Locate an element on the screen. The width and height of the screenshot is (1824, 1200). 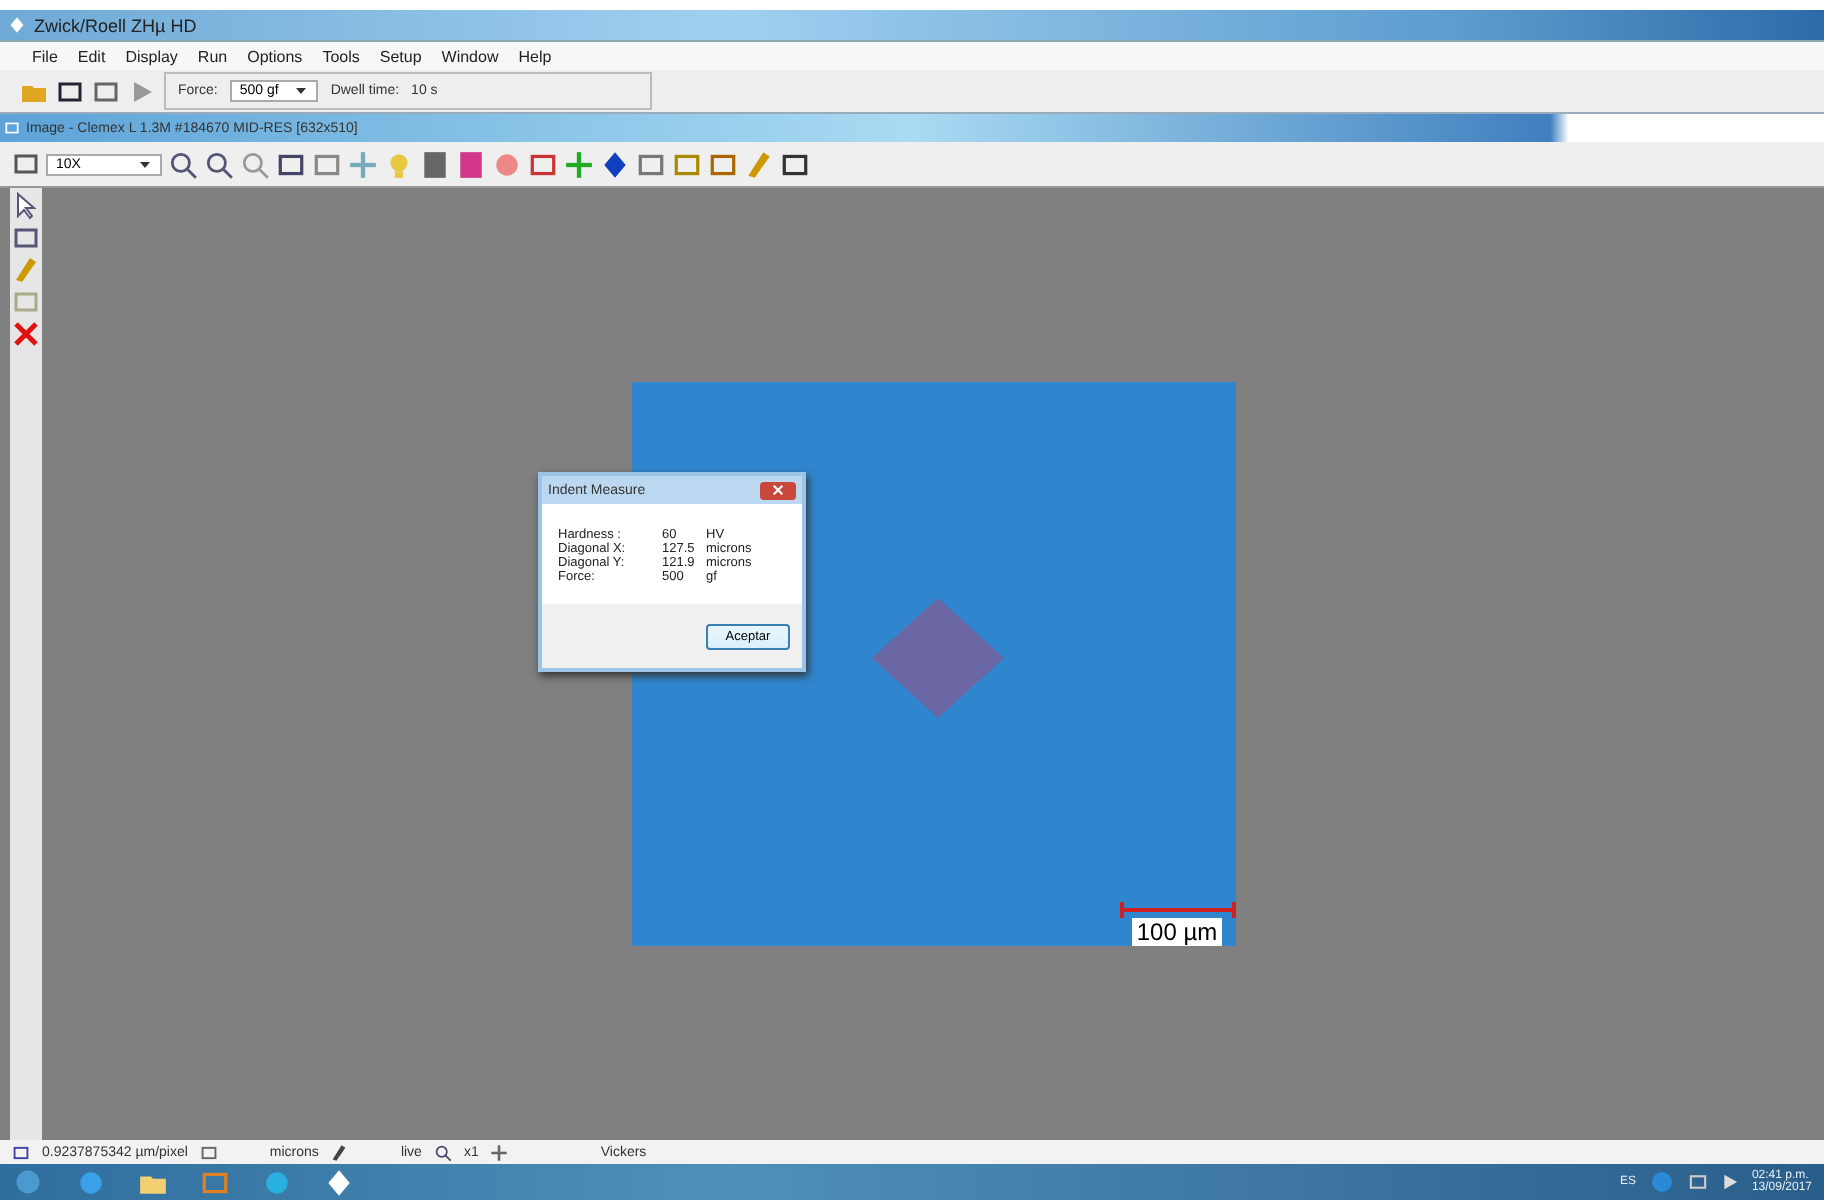
magnifier-plus-icon is located at coordinates (183, 164).